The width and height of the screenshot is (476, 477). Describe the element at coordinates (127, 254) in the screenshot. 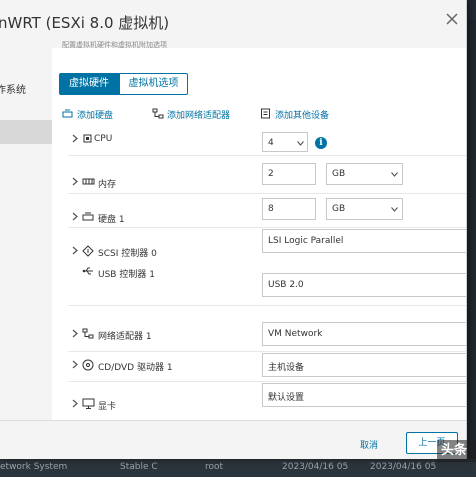

I see `scsi-controller-label: SCSI 控制器 0` at that location.